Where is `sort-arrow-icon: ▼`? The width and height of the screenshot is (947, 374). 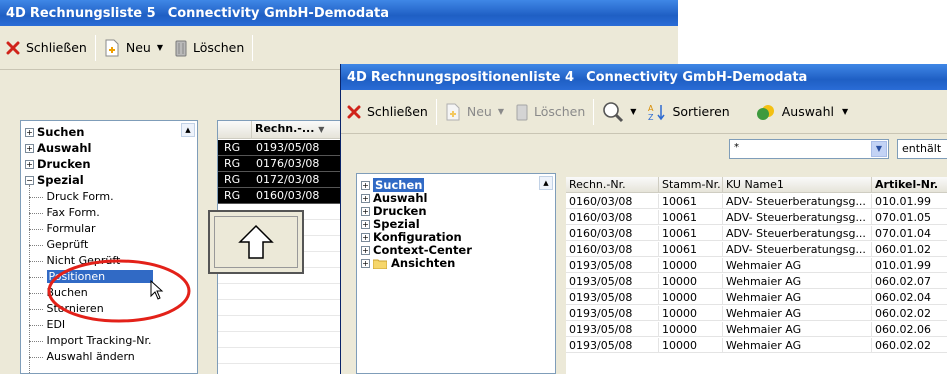
sort-arrow-icon: ▼ is located at coordinates (321, 129).